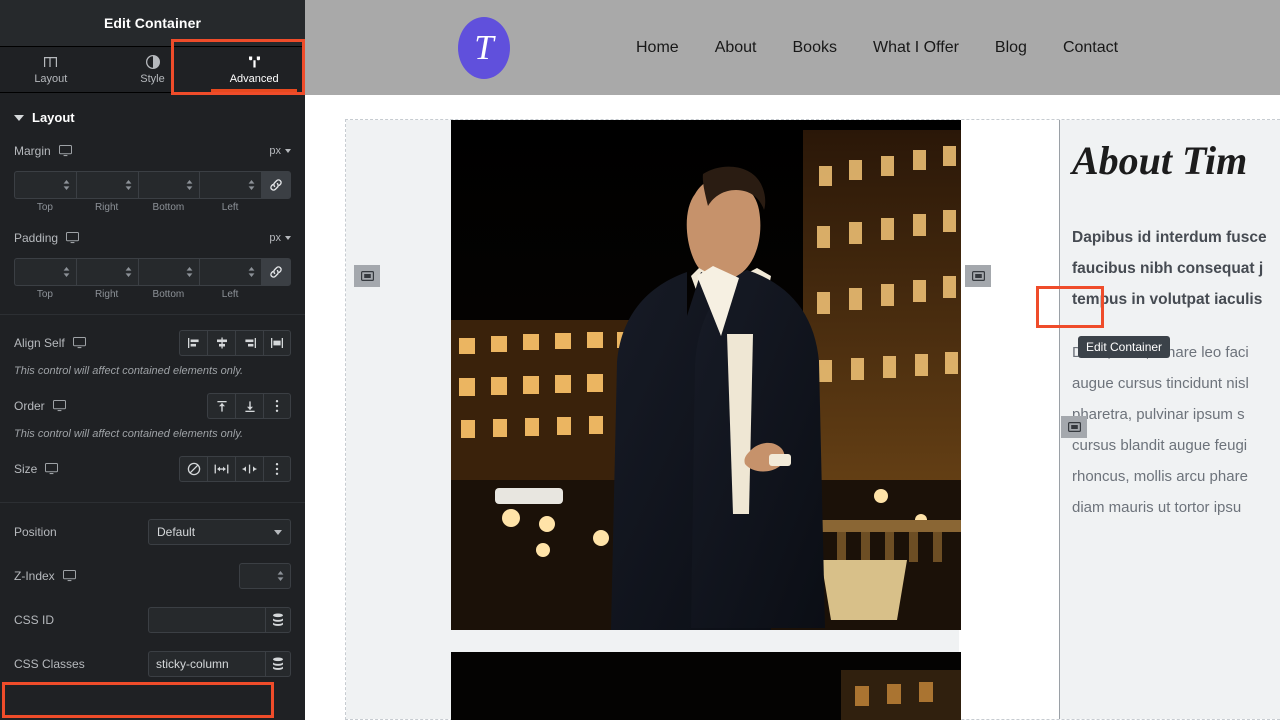 The image size is (1280, 720). I want to click on padding-side-left: Left, so click(230, 294).